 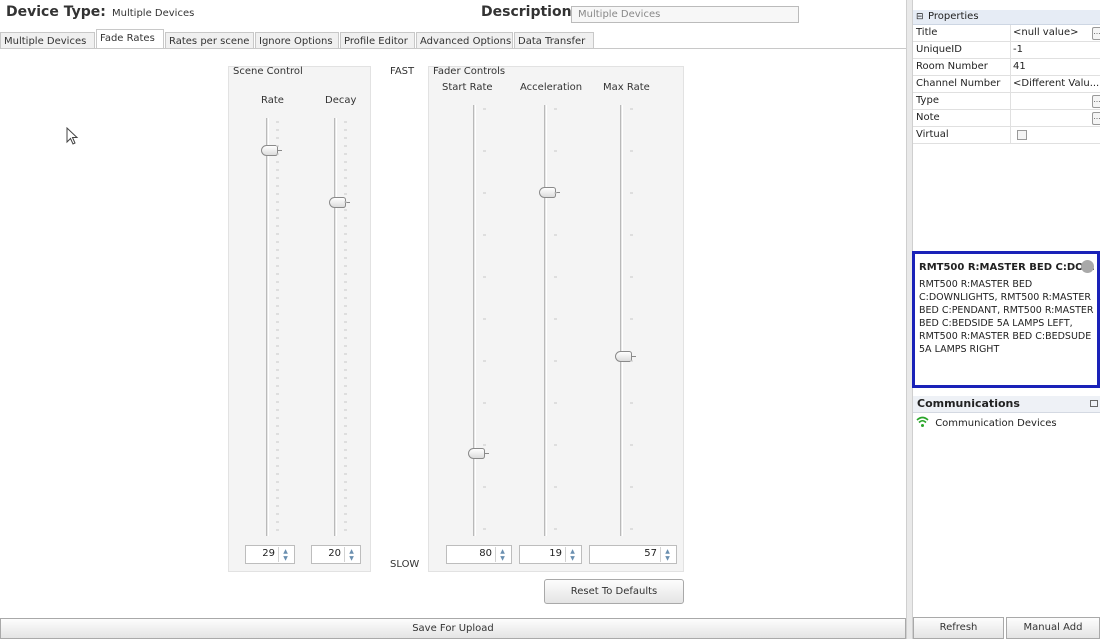 What do you see at coordinates (47, 40) in the screenshot?
I see `tab-multiple-devices: Multiple Devices` at bounding box center [47, 40].